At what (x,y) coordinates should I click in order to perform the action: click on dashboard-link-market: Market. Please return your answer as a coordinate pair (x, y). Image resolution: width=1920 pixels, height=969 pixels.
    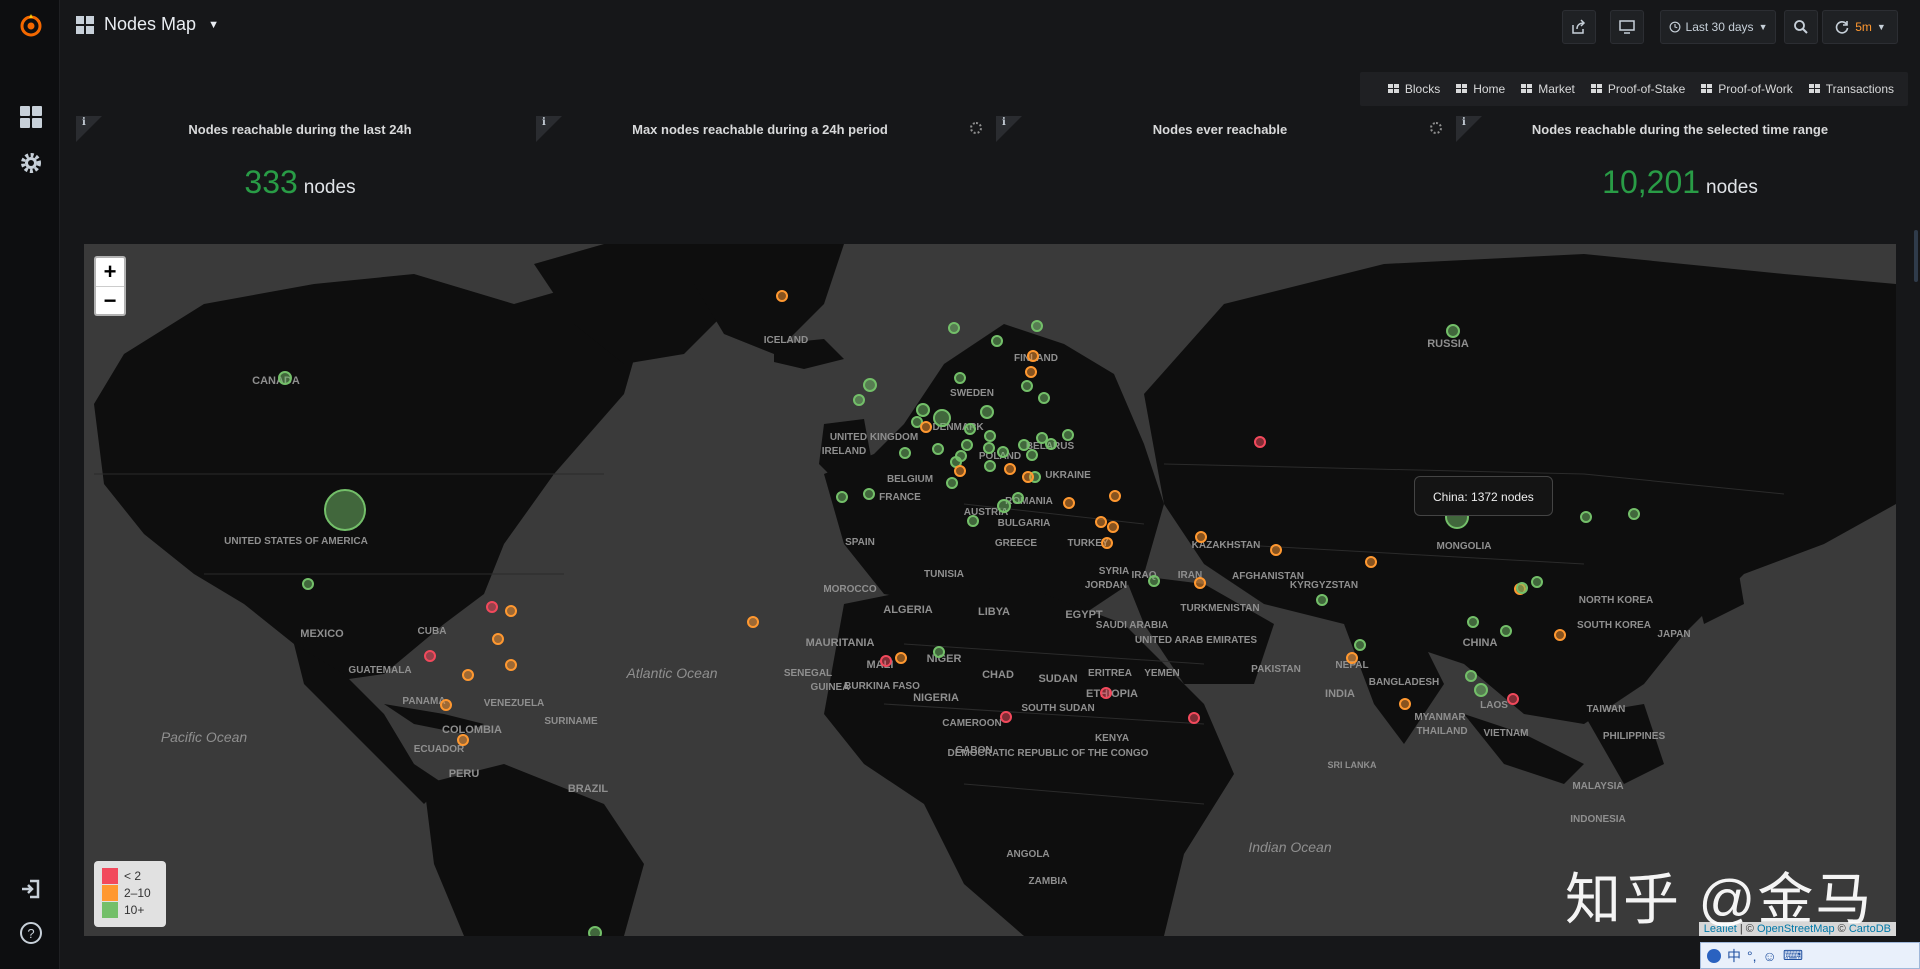
    Looking at the image, I should click on (1548, 89).